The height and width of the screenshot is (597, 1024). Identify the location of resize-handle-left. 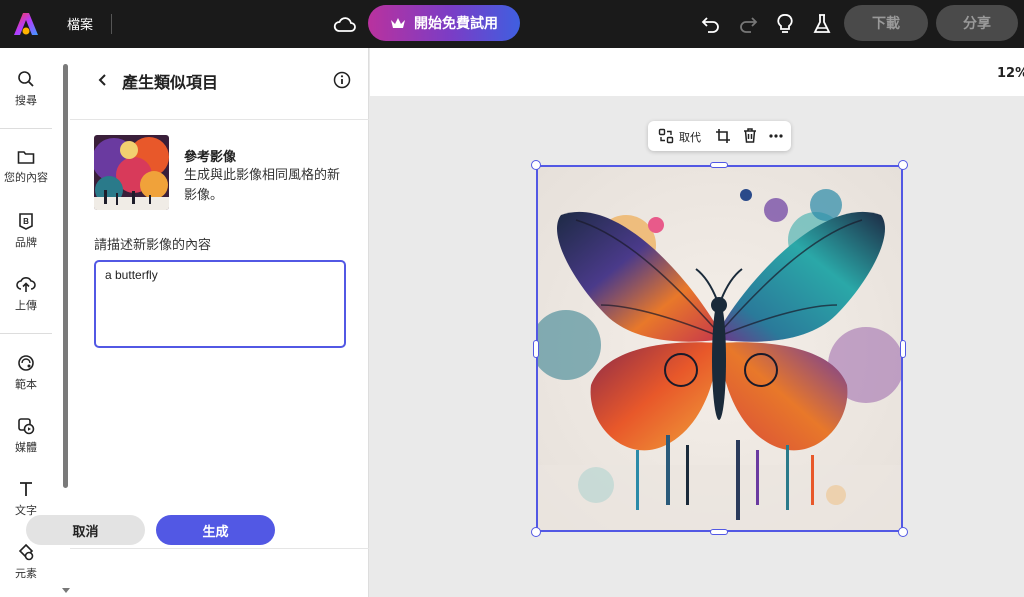
(536, 349).